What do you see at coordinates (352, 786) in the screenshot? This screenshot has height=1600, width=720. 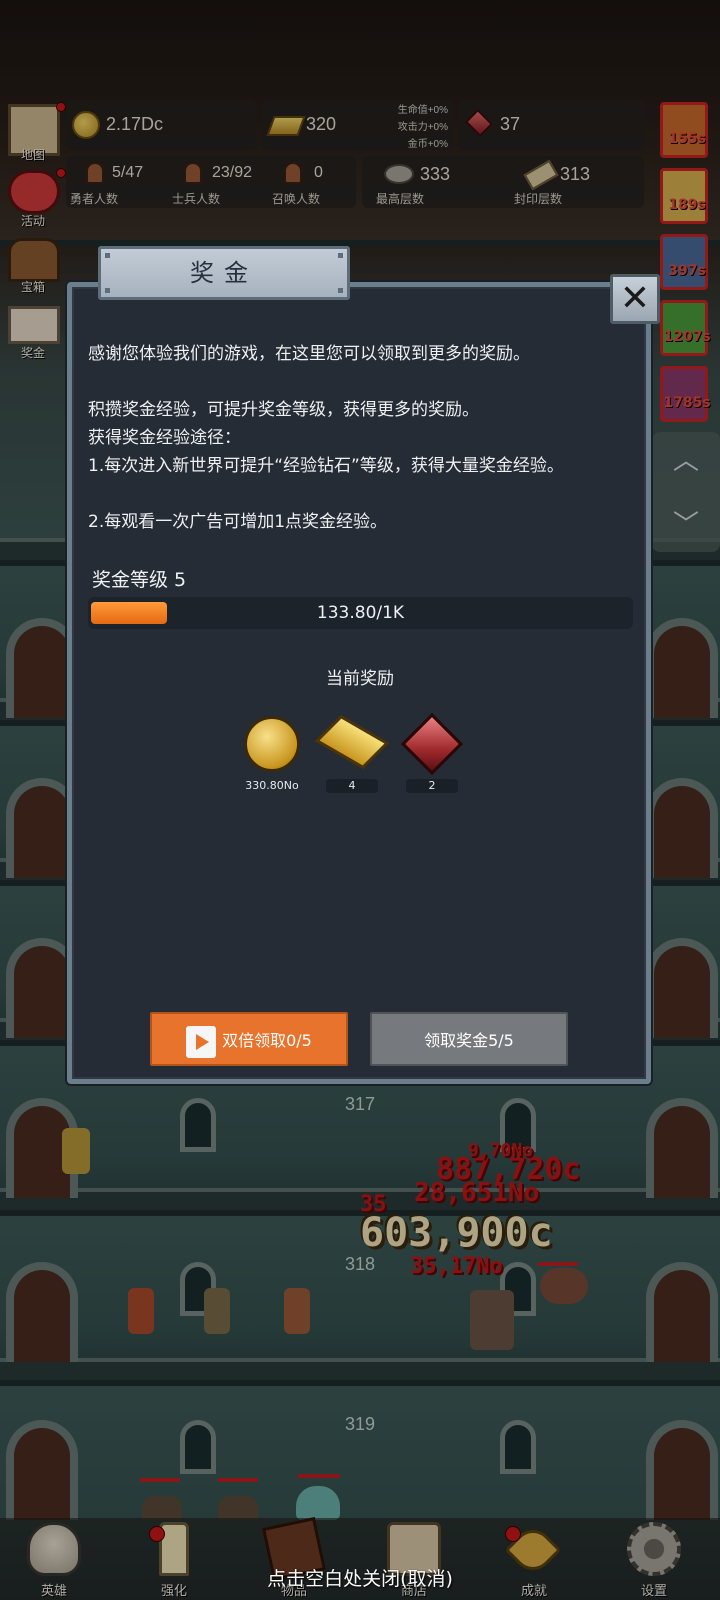 I see `reward-amount: 4` at bounding box center [352, 786].